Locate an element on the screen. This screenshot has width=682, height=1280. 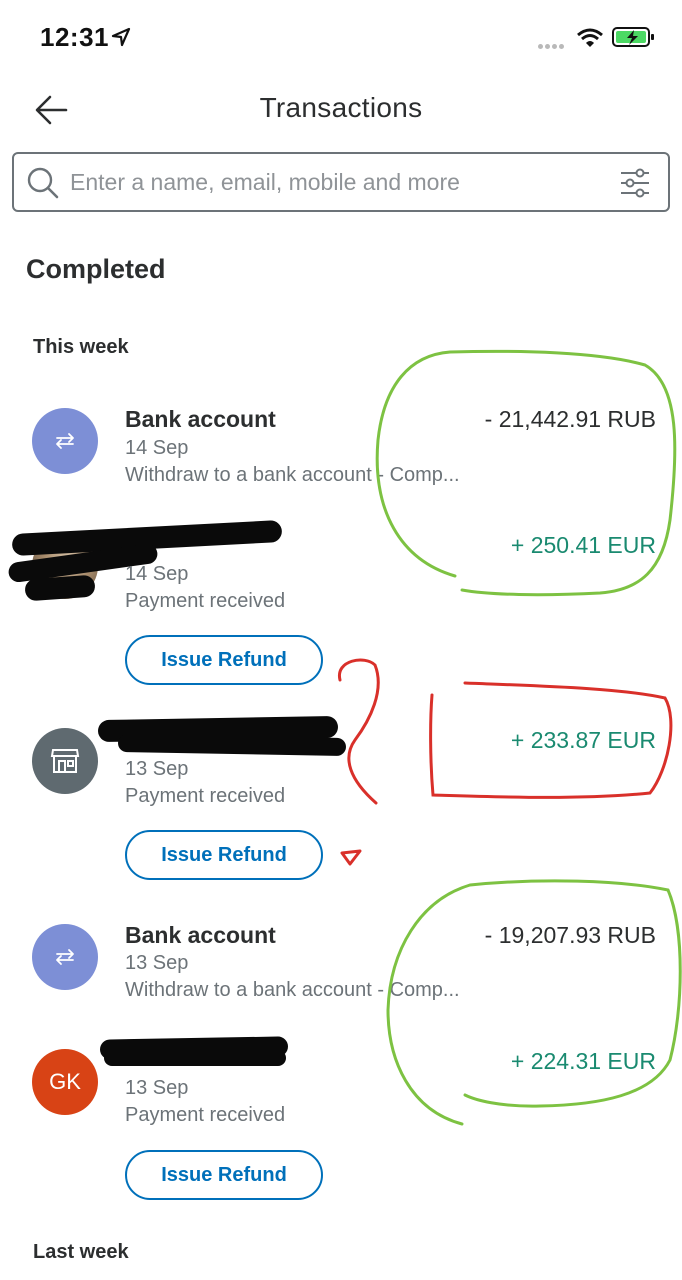
transaction-amount: + 224.31 EUR is located at coordinates (583, 1061).